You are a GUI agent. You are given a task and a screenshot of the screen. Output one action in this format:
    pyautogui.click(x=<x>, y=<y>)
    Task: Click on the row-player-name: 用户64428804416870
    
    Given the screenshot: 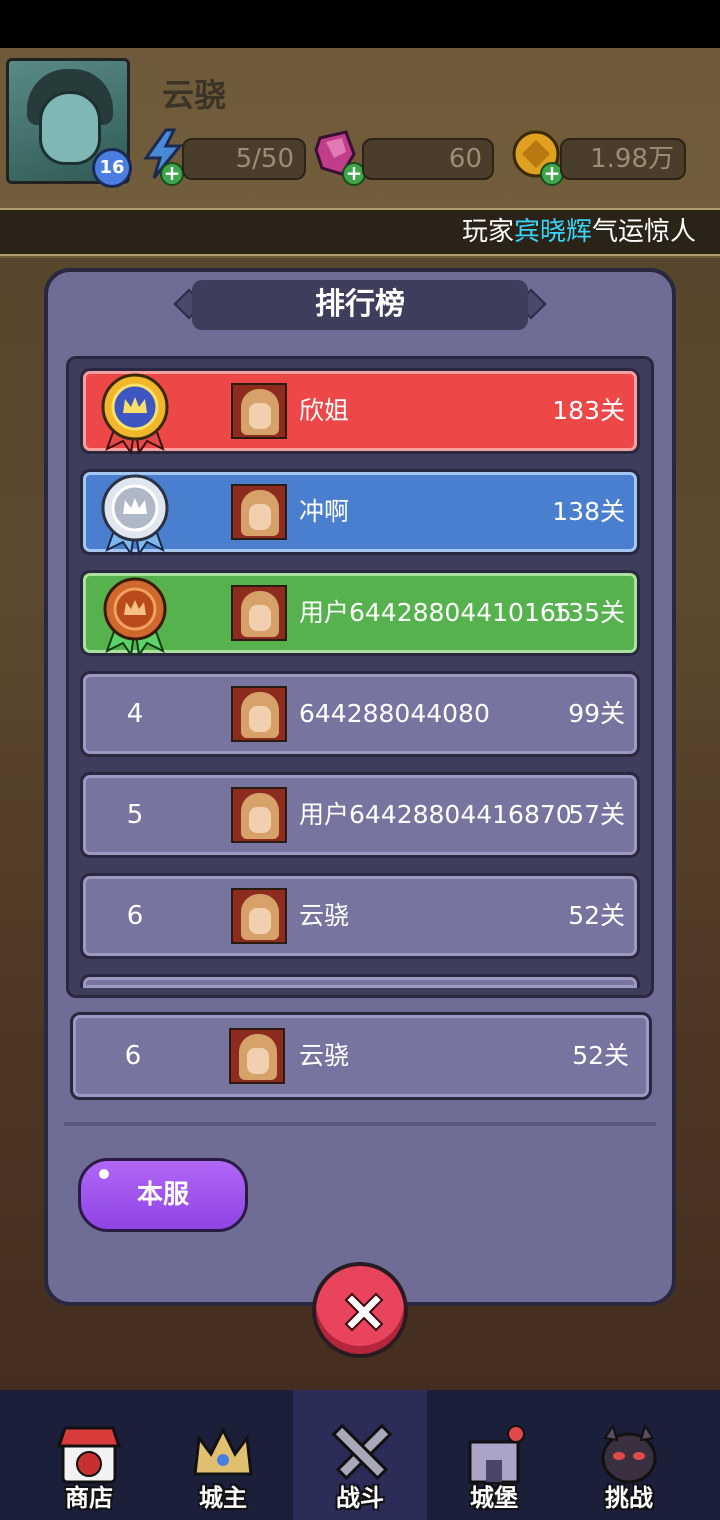 What is the action you would take?
    pyautogui.click(x=435, y=814)
    